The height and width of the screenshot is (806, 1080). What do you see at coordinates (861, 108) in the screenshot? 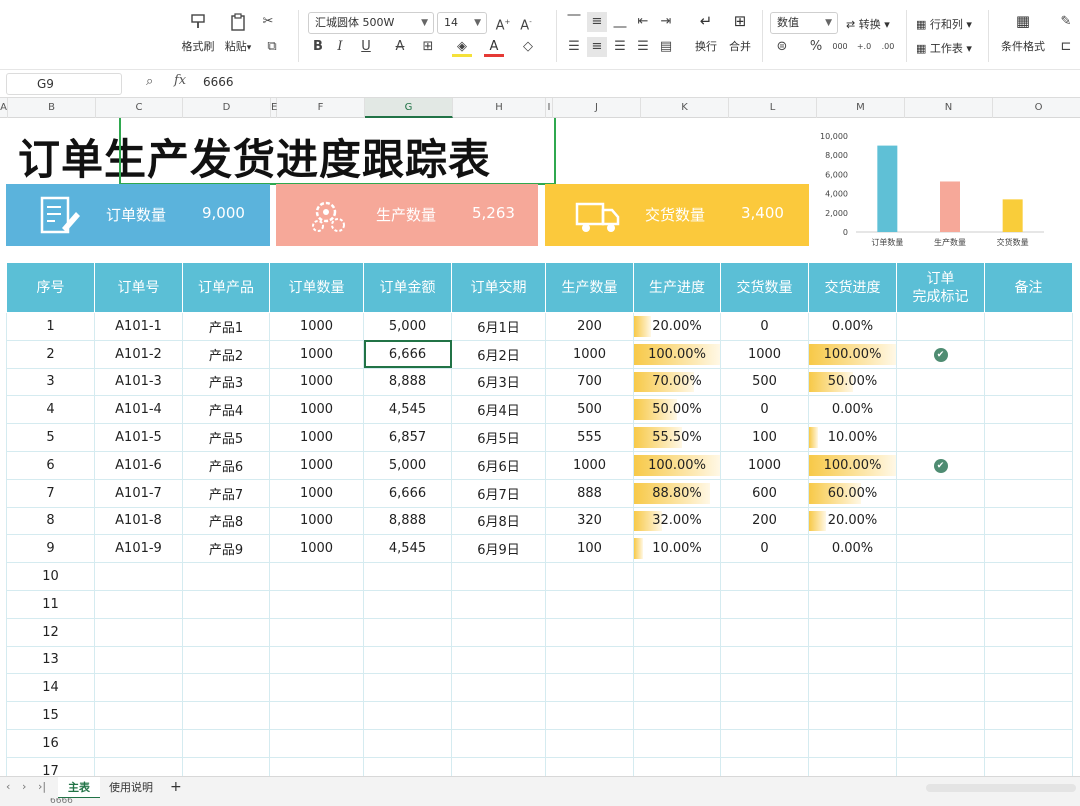
I see `column-header-m: M` at bounding box center [861, 108].